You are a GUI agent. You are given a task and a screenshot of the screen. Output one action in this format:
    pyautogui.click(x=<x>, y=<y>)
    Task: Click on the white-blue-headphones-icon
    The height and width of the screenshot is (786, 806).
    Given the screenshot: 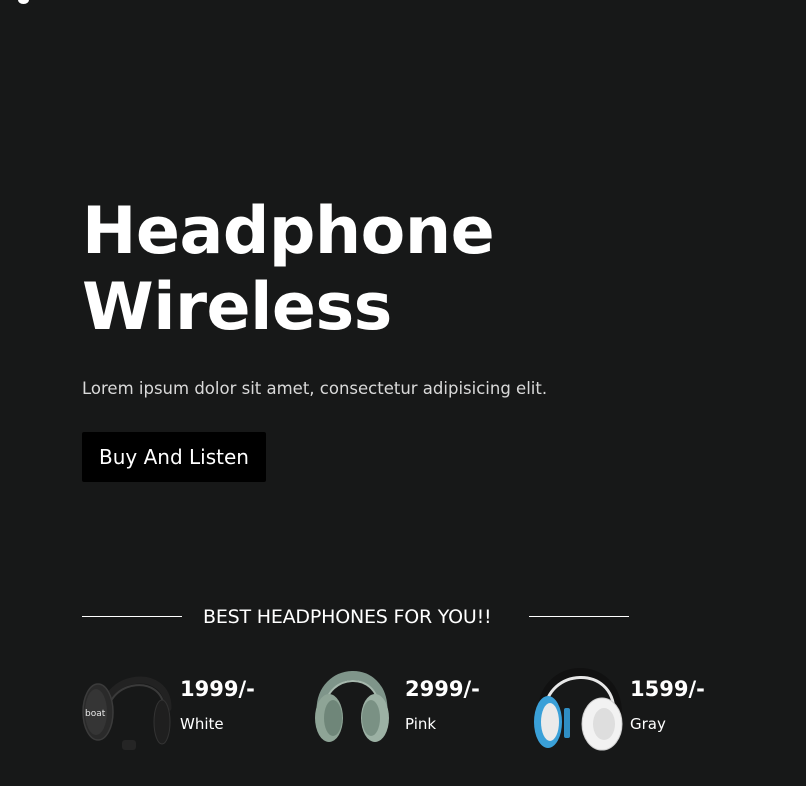 What is the action you would take?
    pyautogui.click(x=578, y=706)
    